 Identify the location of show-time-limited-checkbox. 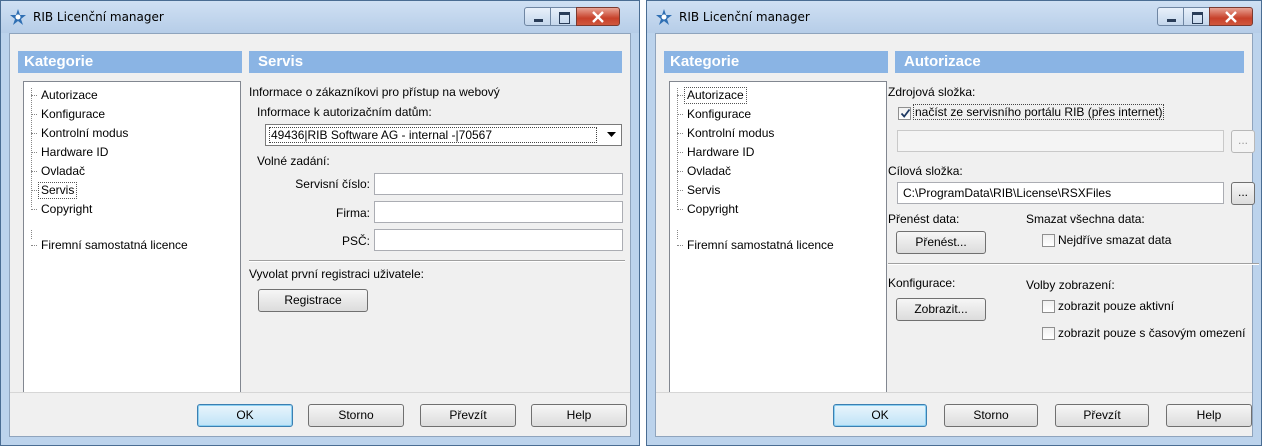
(1048, 333).